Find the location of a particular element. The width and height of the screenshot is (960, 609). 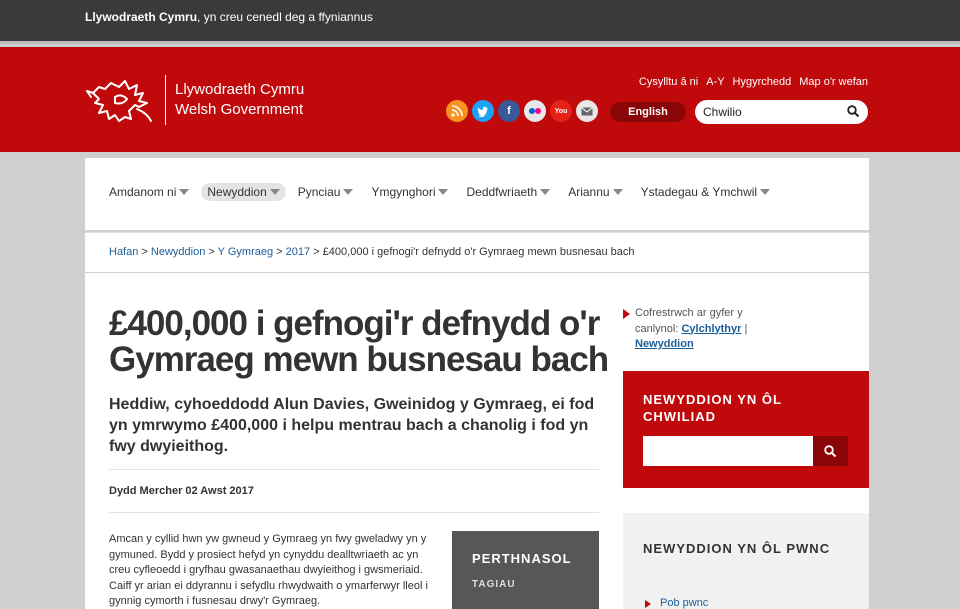

related-panel: PERTHNASOL TAGIAU is located at coordinates (525, 570).